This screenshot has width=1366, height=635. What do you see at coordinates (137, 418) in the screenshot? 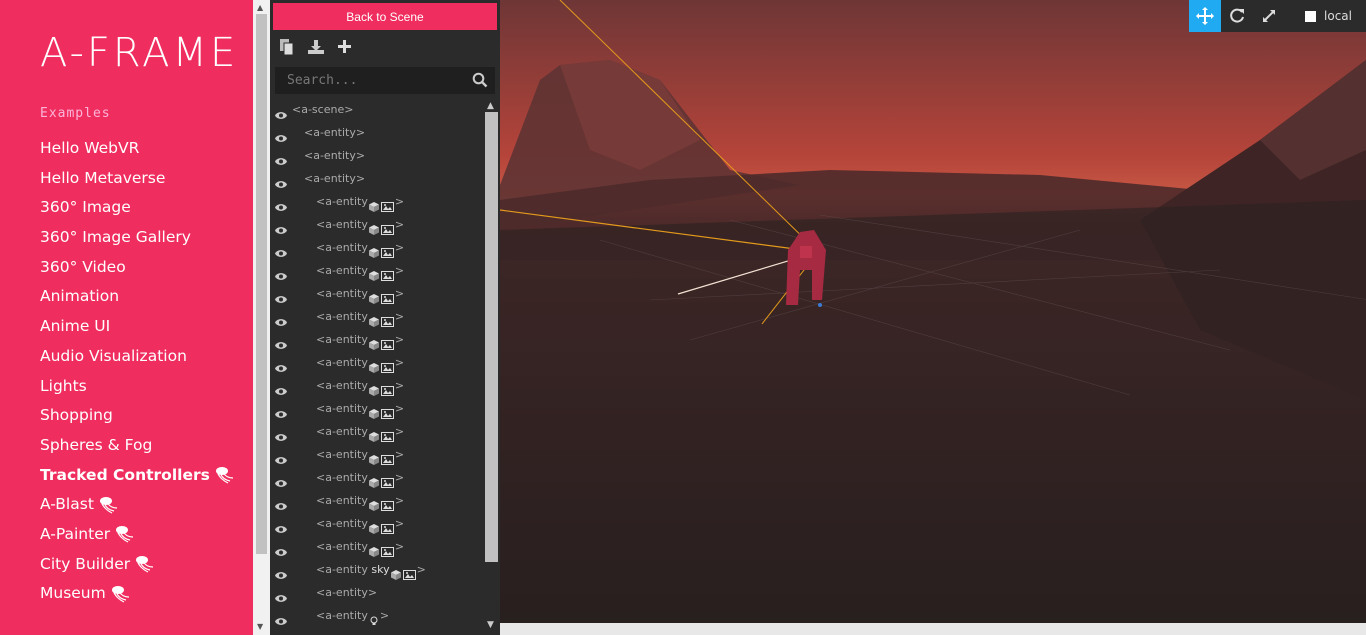
I see `example-link-shopping: Shopping` at bounding box center [137, 418].